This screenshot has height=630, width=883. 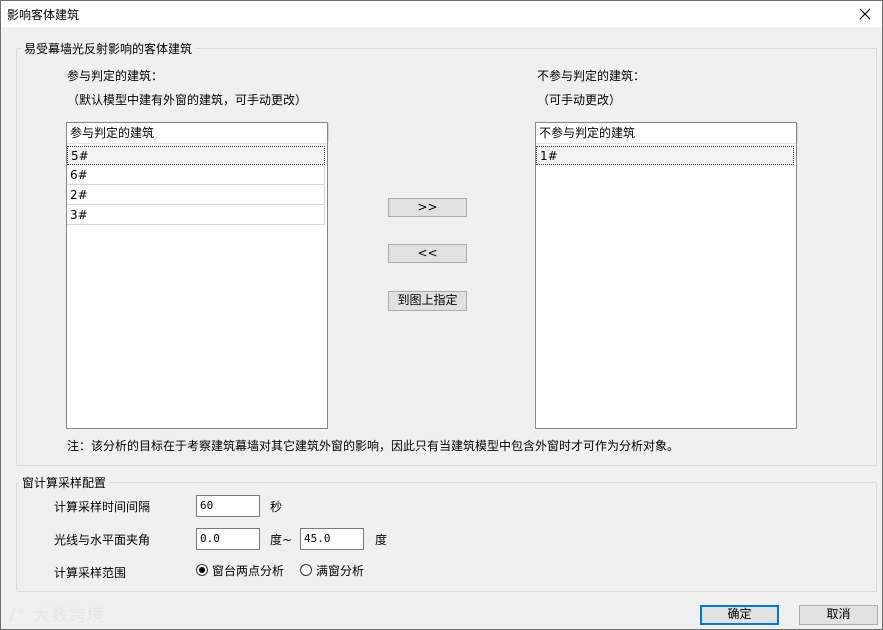 I want to click on interval-input: 60, so click(x=228, y=506).